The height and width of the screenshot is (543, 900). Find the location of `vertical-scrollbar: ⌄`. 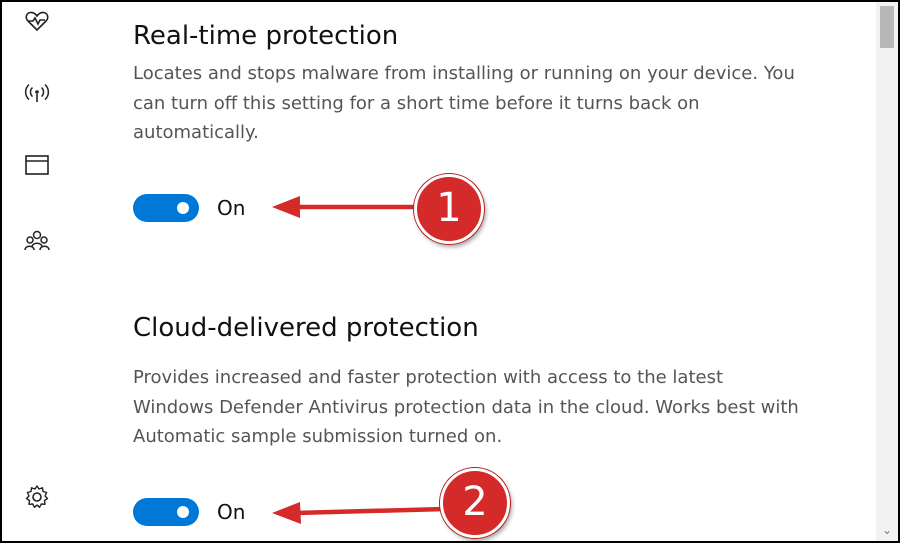

vertical-scrollbar: ⌄ is located at coordinates (887, 271).